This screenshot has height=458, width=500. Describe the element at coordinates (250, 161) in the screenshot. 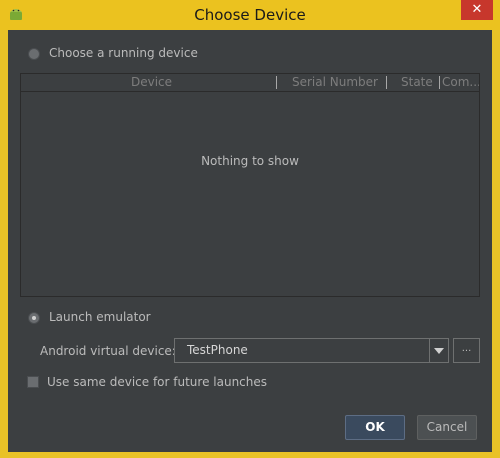

I see `empty-table-message: Nothing to show` at that location.